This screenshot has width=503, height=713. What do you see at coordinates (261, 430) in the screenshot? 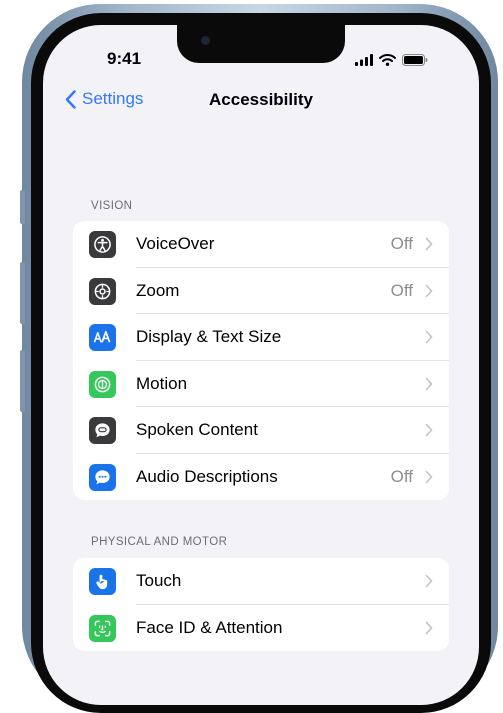
I see `settings-row-spoken-content: Spoken Content` at bounding box center [261, 430].